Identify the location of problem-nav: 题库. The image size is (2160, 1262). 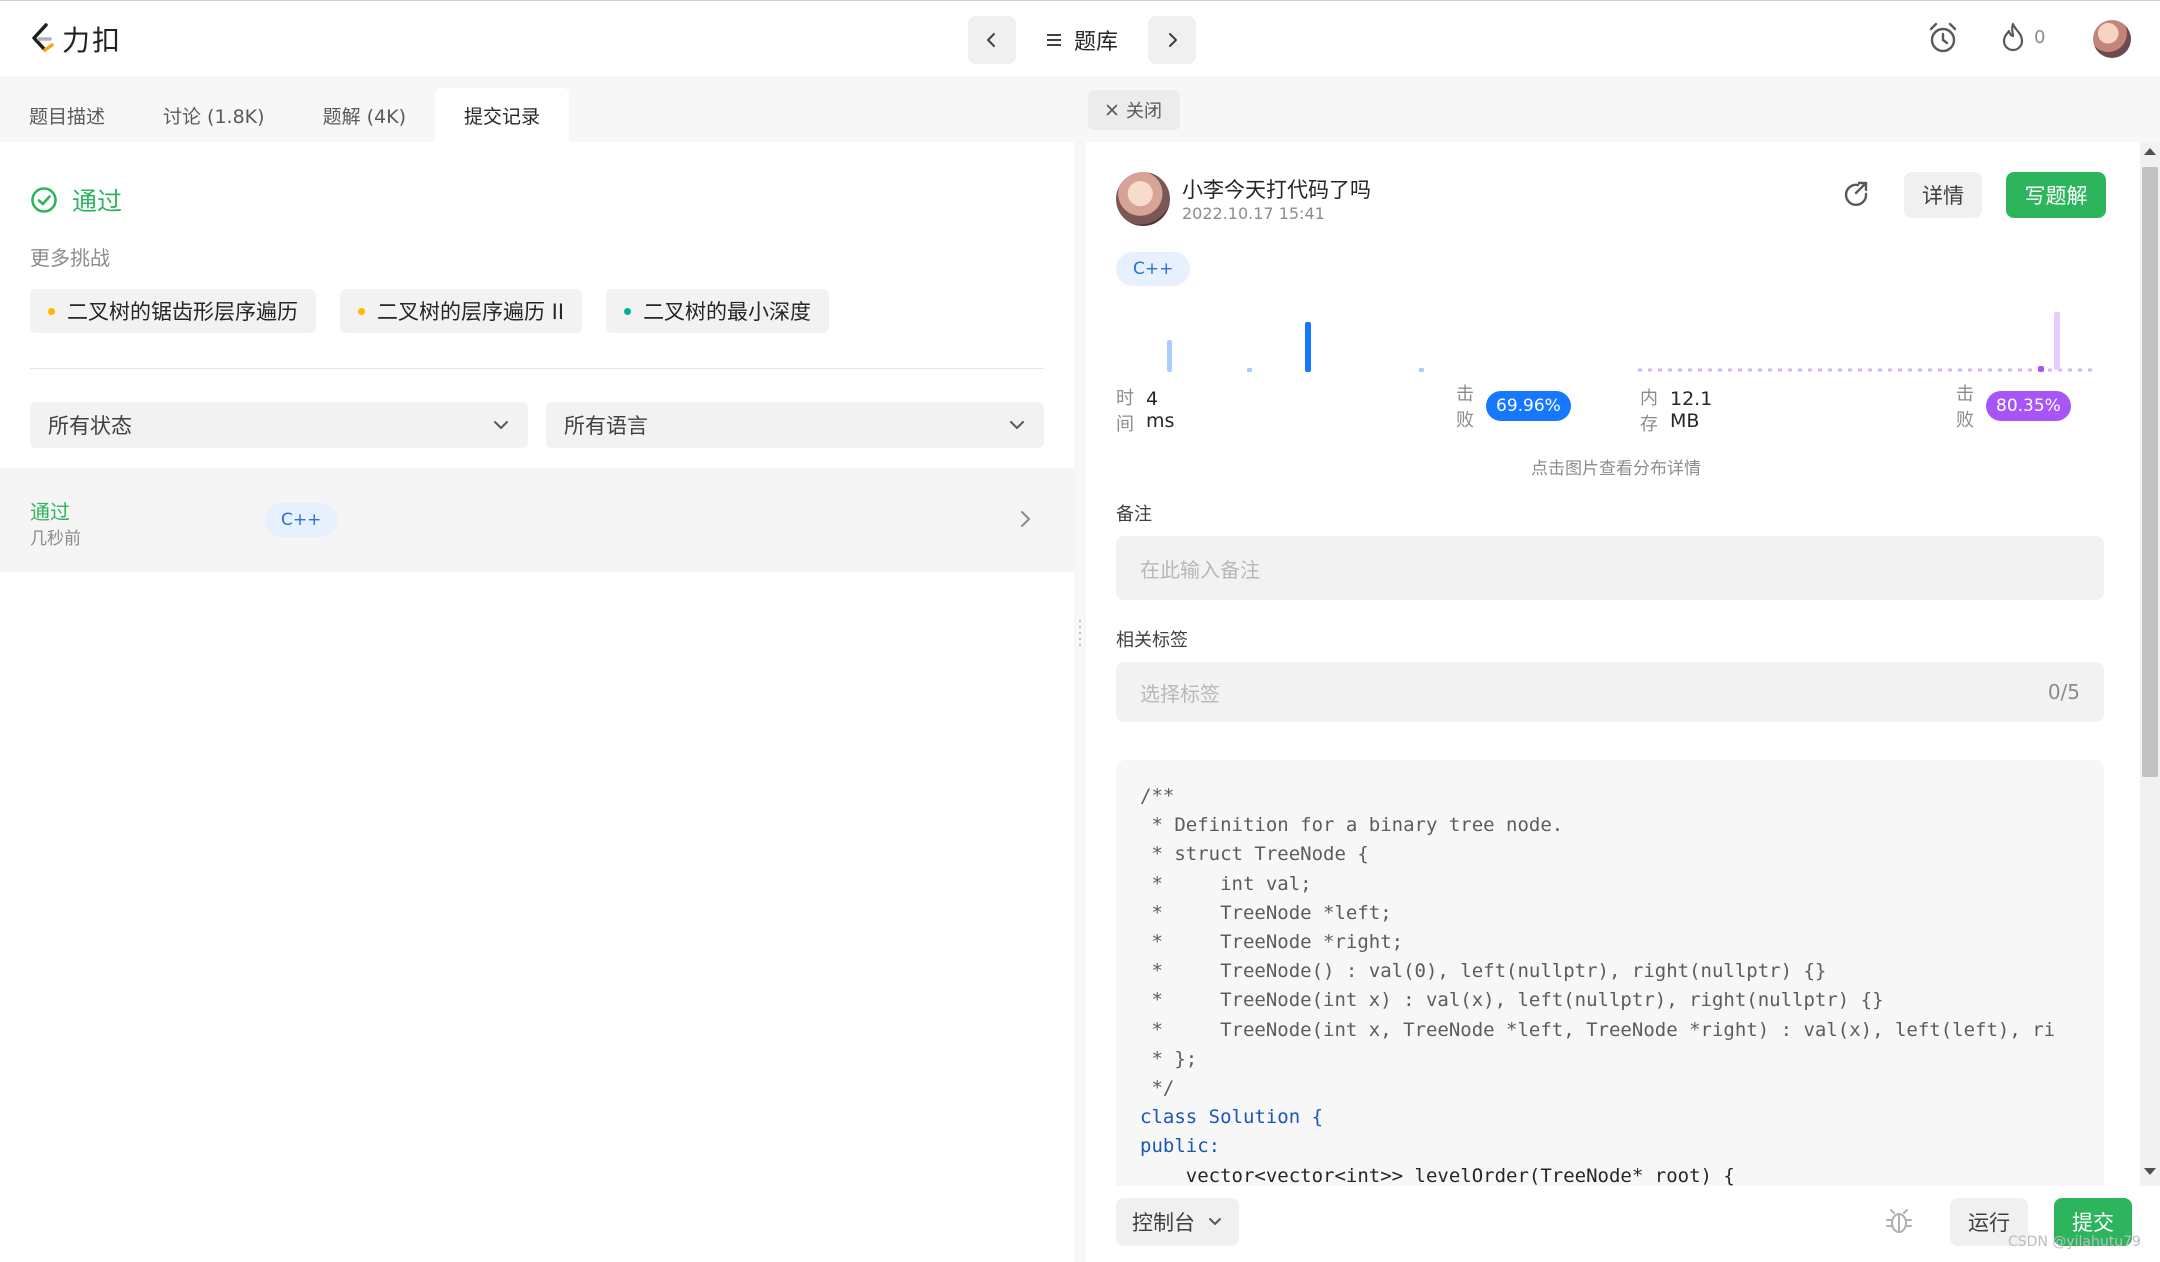
(1082, 40).